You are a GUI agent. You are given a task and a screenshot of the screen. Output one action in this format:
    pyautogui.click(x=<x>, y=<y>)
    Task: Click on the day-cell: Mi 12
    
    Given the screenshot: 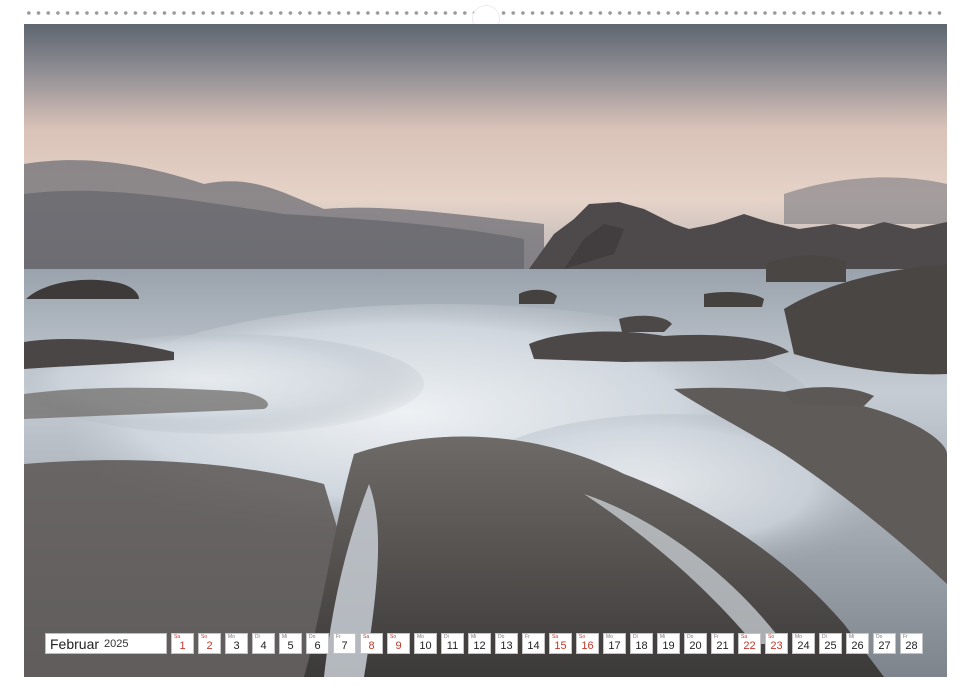 What is the action you would take?
    pyautogui.click(x=479, y=643)
    